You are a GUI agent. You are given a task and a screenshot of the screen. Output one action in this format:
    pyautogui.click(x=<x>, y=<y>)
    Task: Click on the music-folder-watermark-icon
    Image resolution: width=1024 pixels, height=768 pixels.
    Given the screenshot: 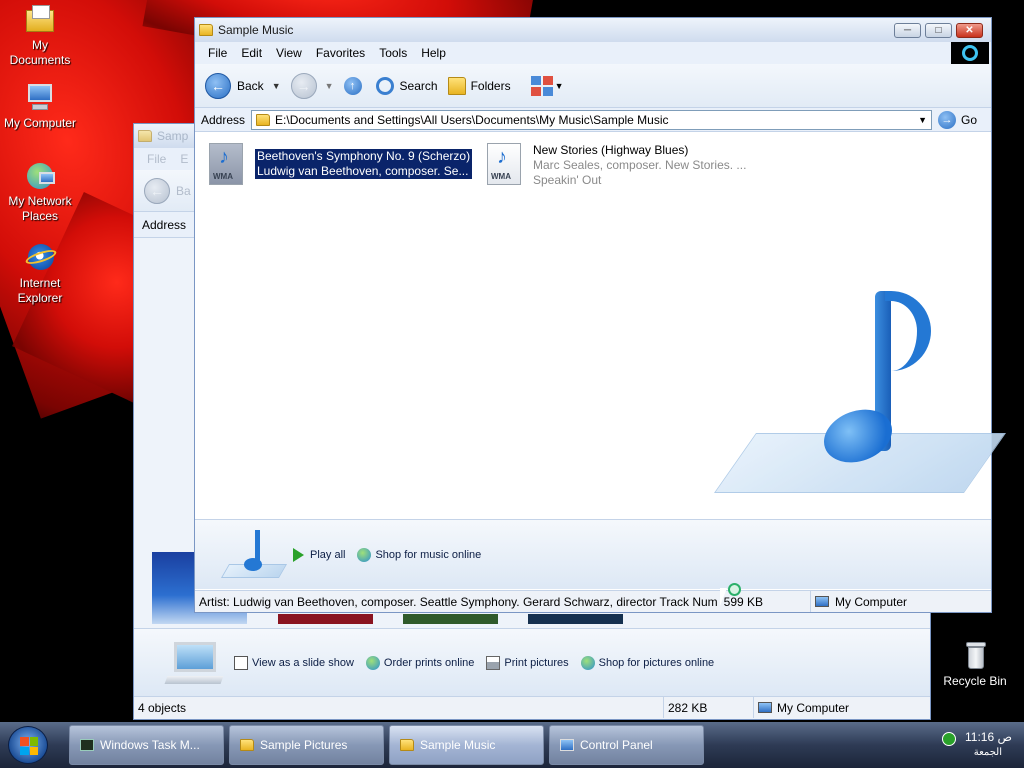 What is the action you would take?
    pyautogui.click(x=860, y=398)
    